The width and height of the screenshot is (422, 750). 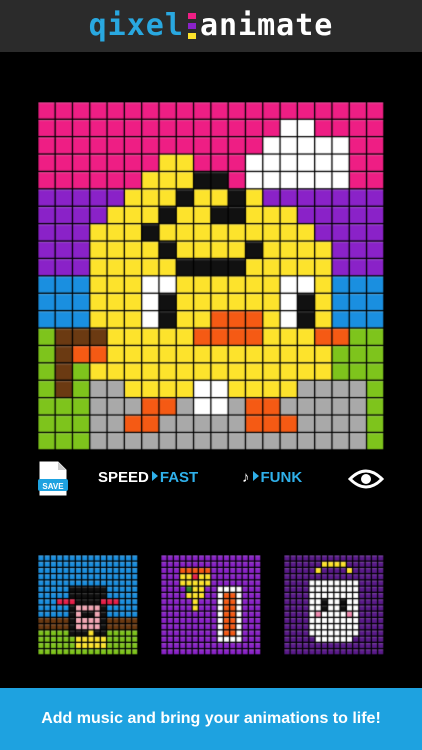 What do you see at coordinates (88, 605) in the screenshot?
I see `gallery-item-girl` at bounding box center [88, 605].